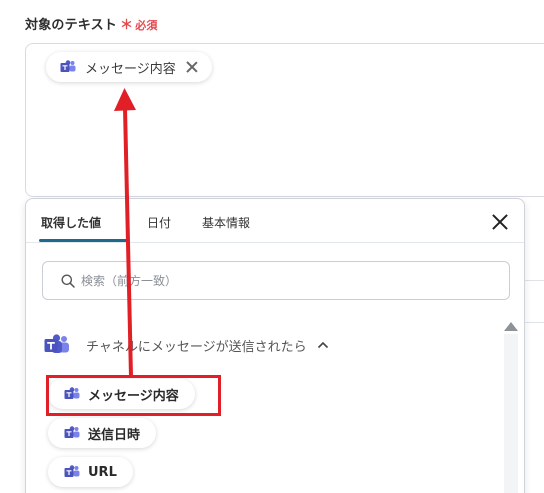 The width and height of the screenshot is (544, 493). What do you see at coordinates (226, 222) in the screenshot?
I see `tab-basic-info: 基本情報` at bounding box center [226, 222].